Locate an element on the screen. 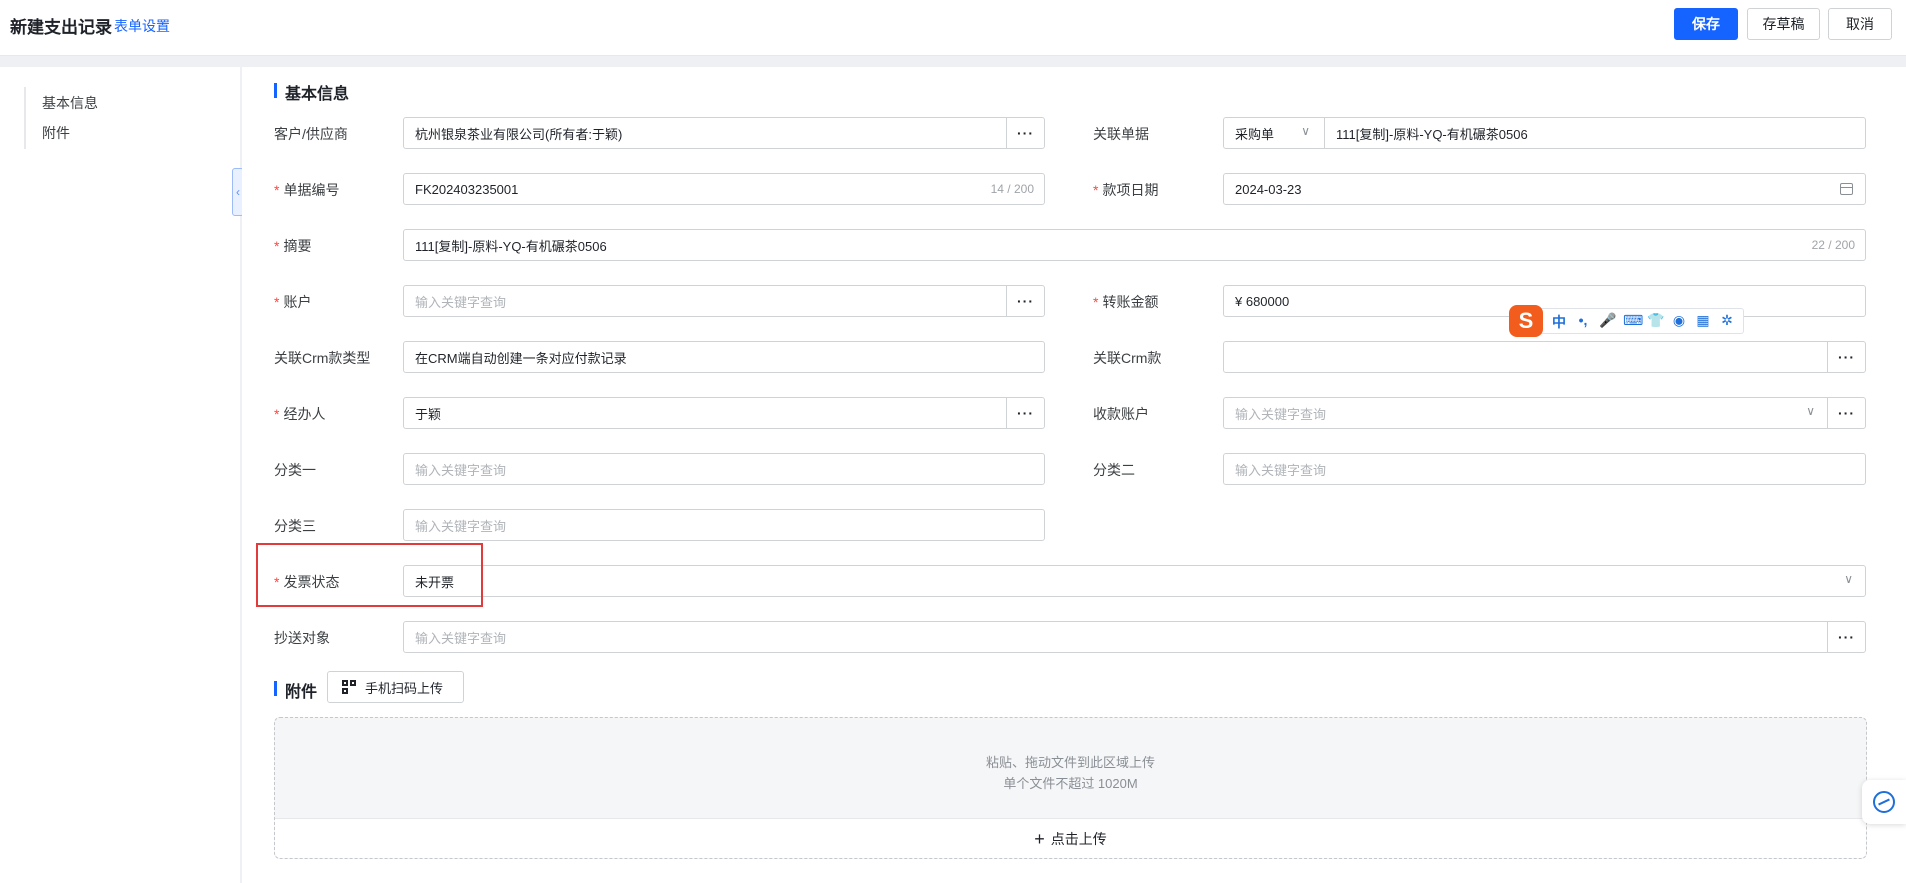 This screenshot has width=1906, height=883. transfer-amount-label: * 转账金额 is located at coordinates (1126, 302).